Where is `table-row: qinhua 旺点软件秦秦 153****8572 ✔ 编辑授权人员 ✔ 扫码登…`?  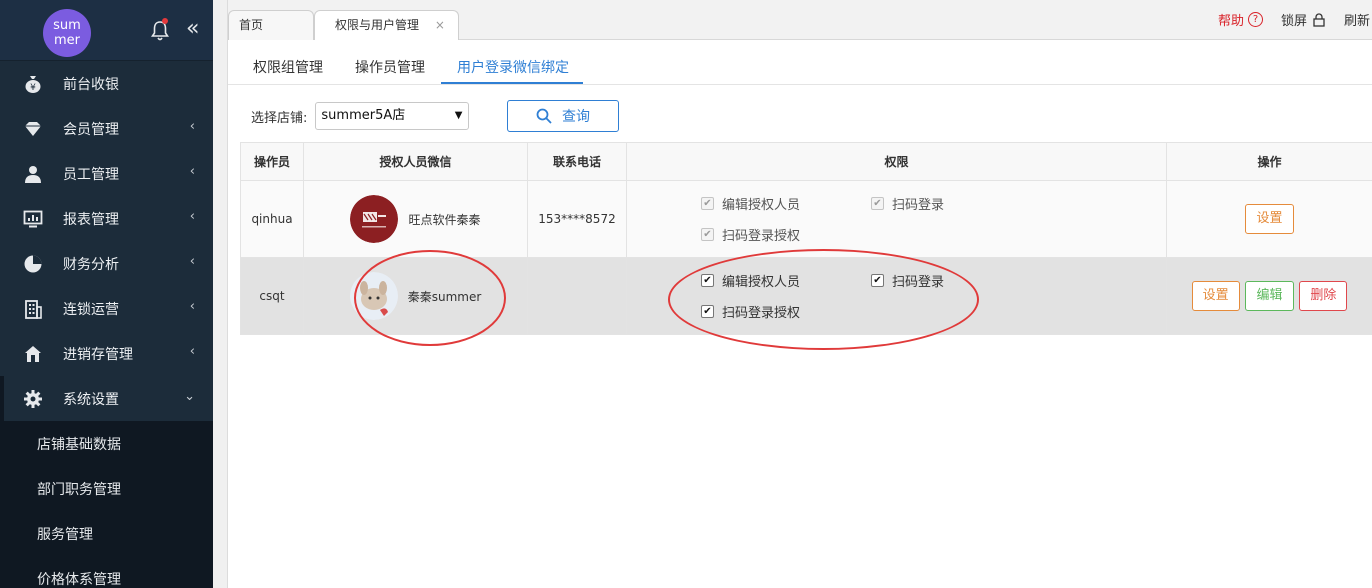 table-row: qinhua 旺点软件秦秦 153****8572 ✔ 编辑授权人员 ✔ 扫码登… is located at coordinates (806, 219).